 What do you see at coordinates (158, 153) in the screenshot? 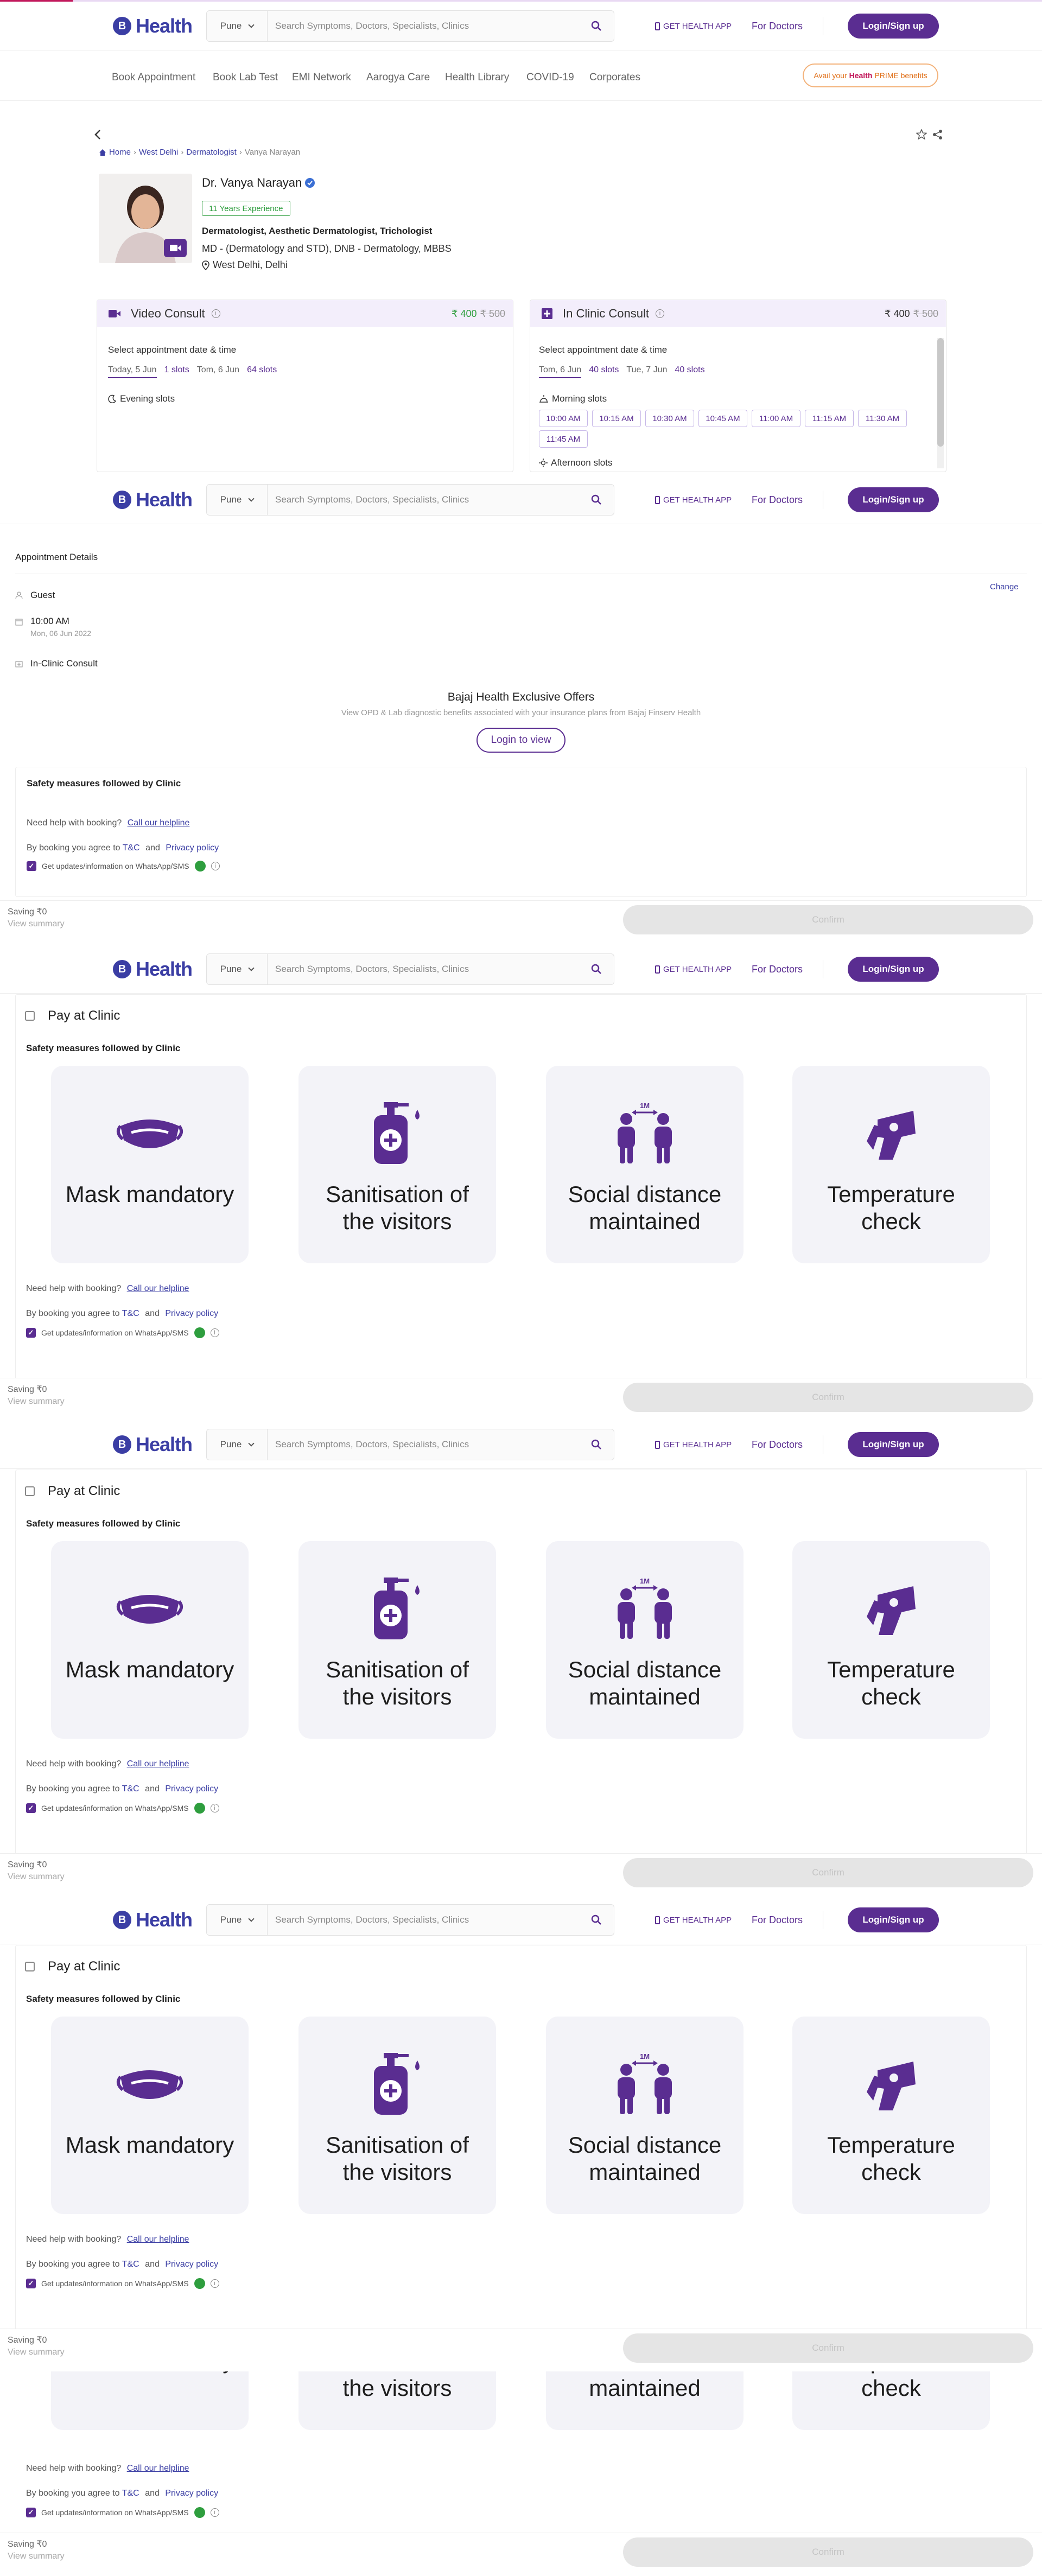
I see `breadcrumb-city: West Delhi` at bounding box center [158, 153].